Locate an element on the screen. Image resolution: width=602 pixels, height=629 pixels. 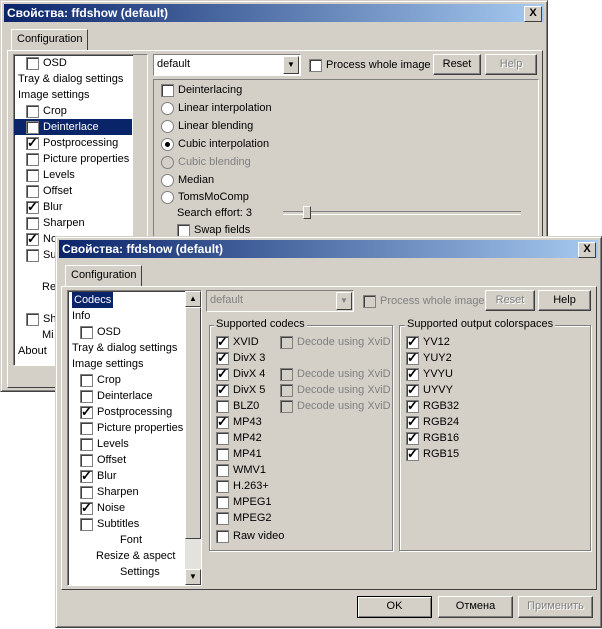
search-effort-slider-thumb is located at coordinates (307, 212).